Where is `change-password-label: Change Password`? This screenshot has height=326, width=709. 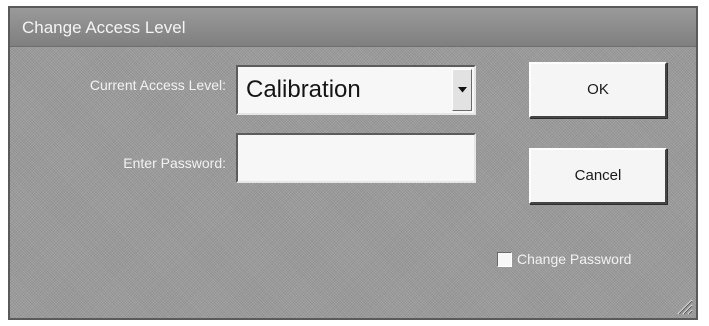
change-password-label: Change Password is located at coordinates (574, 259).